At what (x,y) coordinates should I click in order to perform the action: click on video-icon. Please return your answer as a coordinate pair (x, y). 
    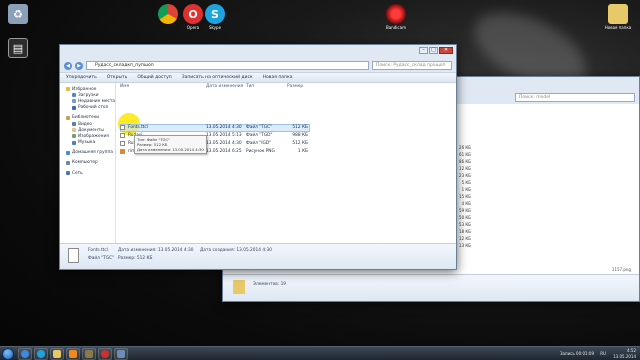
    Looking at the image, I should click on (74, 124).